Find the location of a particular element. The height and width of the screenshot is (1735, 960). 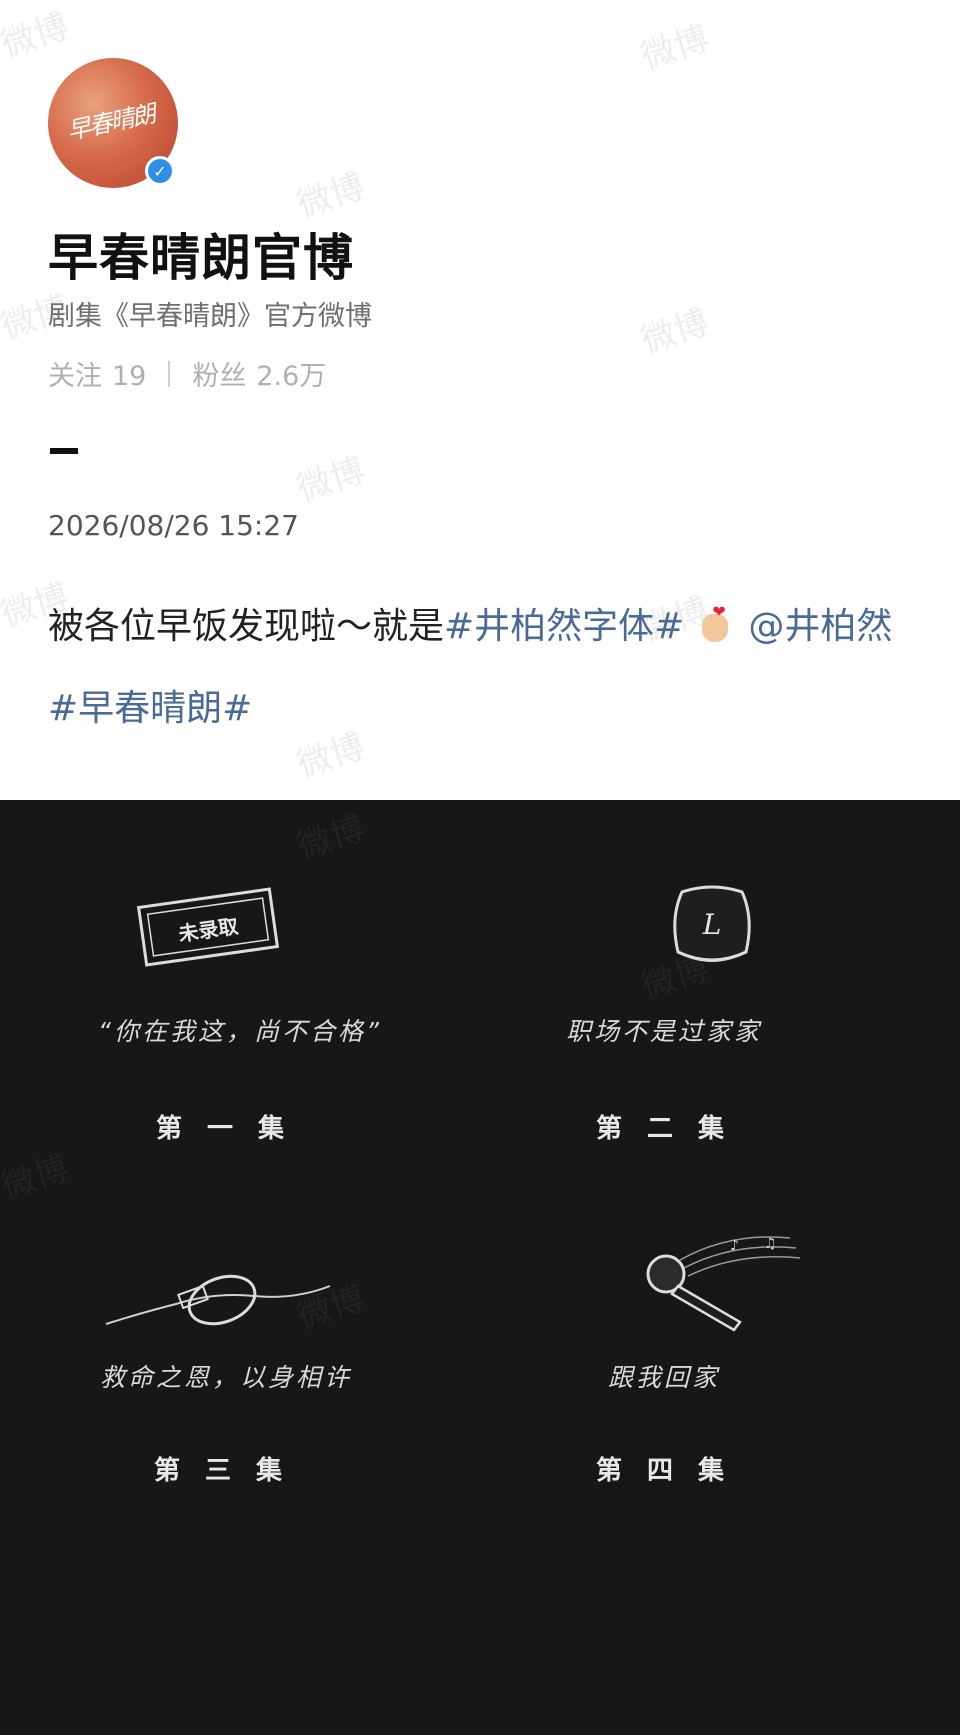

following-count: 19 is located at coordinates (129, 376).